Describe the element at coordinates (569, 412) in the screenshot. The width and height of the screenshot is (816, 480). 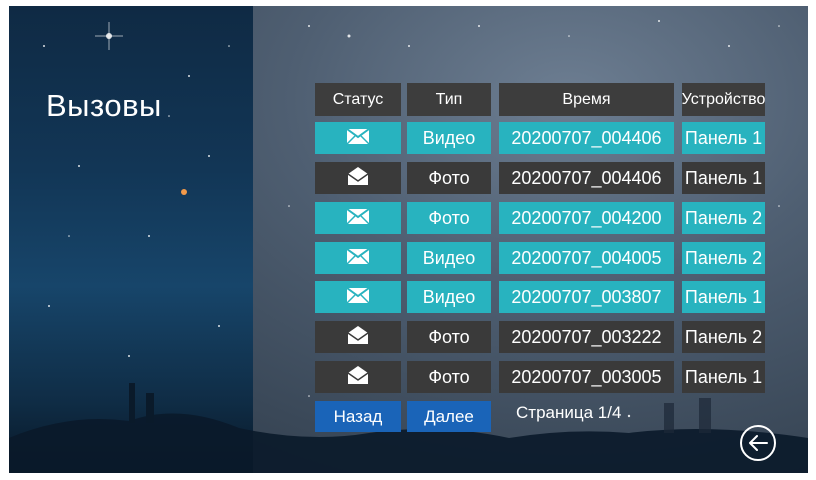
I see `page-indicator: Страница 1/4` at that location.